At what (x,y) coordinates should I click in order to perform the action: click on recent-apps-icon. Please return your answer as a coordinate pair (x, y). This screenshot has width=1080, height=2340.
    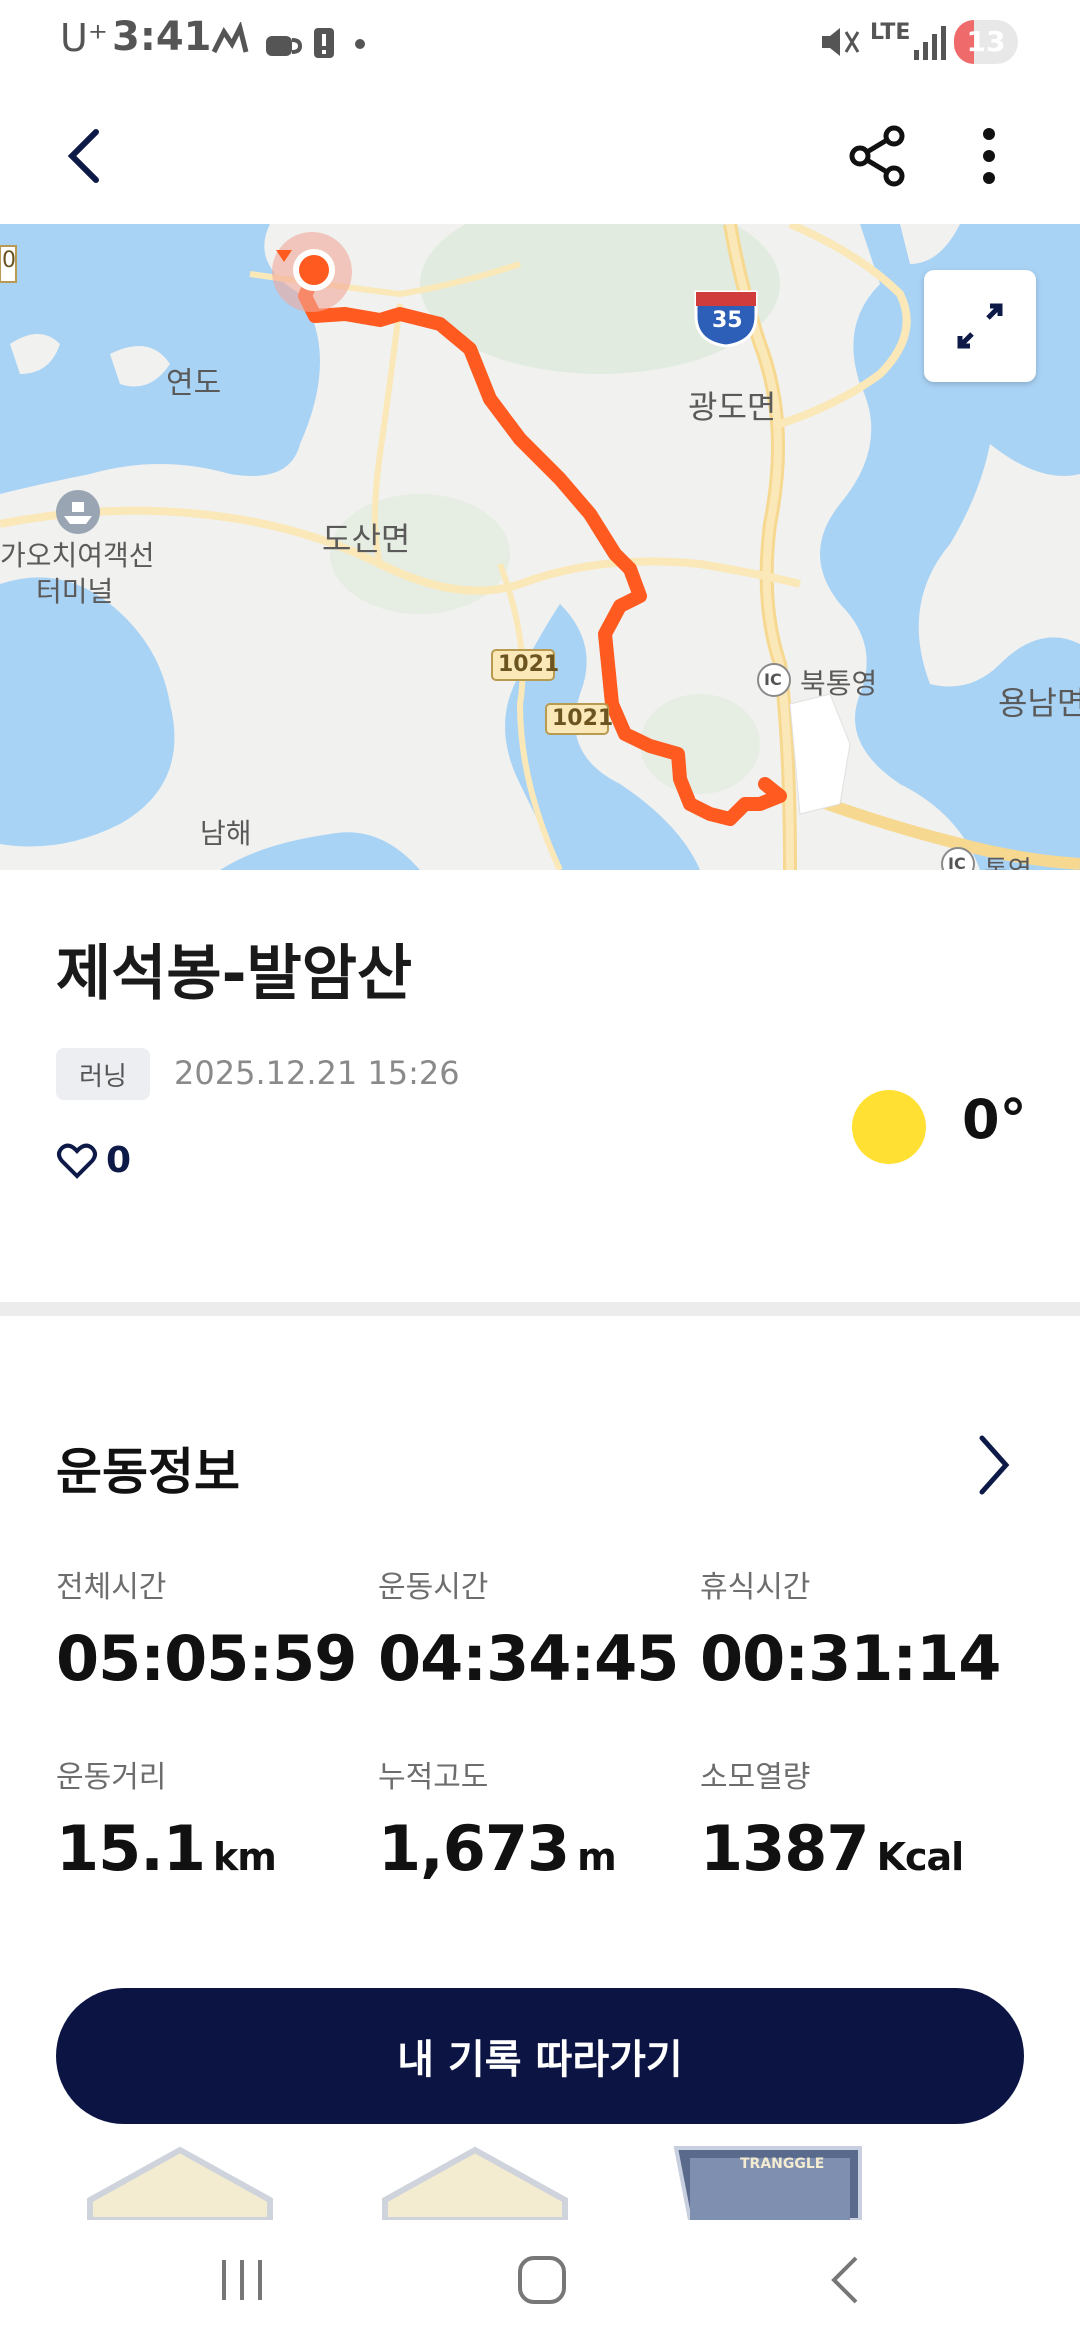
    Looking at the image, I should click on (242, 2280).